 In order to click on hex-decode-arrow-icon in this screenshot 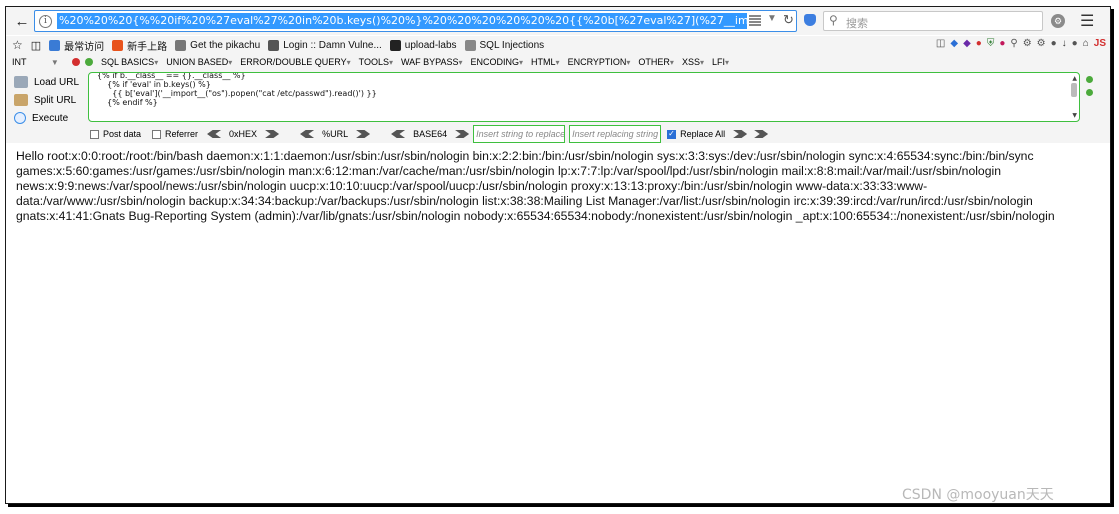, I will do `click(214, 134)`.